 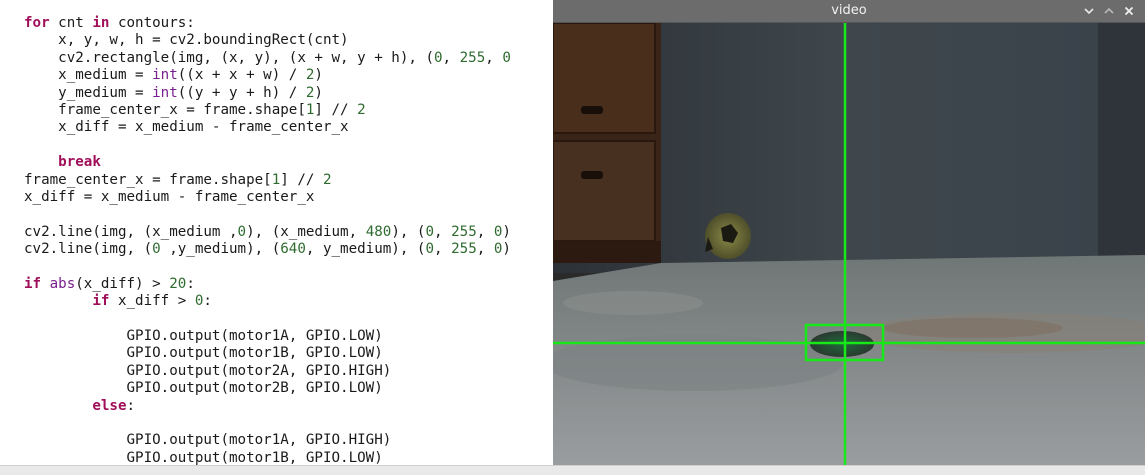 I want to click on code-line: break, so click(x=267, y=162).